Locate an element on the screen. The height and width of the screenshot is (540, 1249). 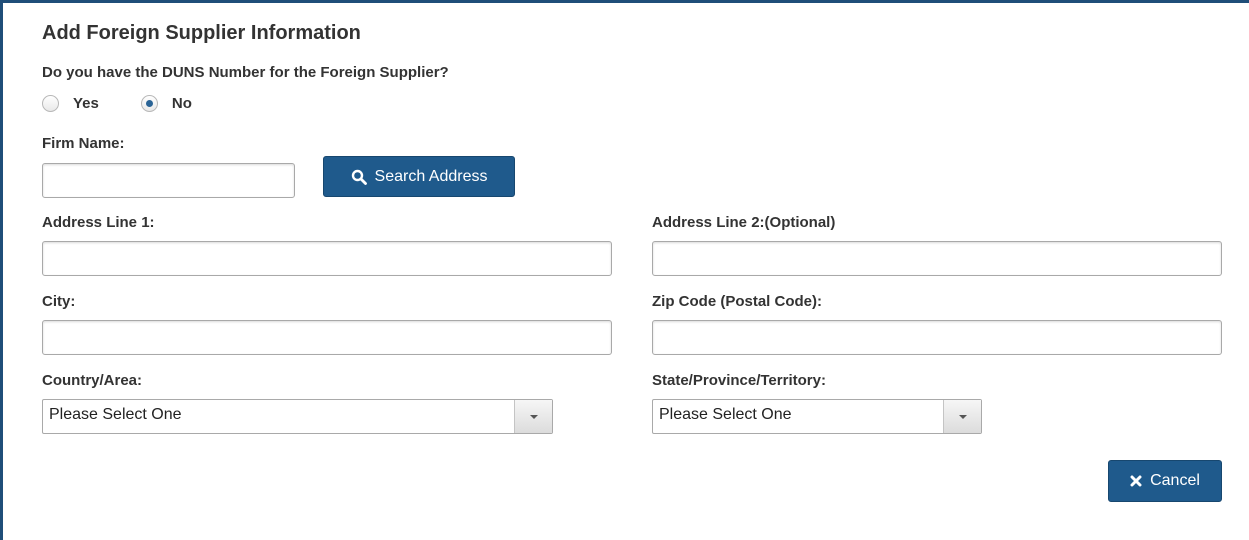
duns-yes-radio is located at coordinates (50, 103).